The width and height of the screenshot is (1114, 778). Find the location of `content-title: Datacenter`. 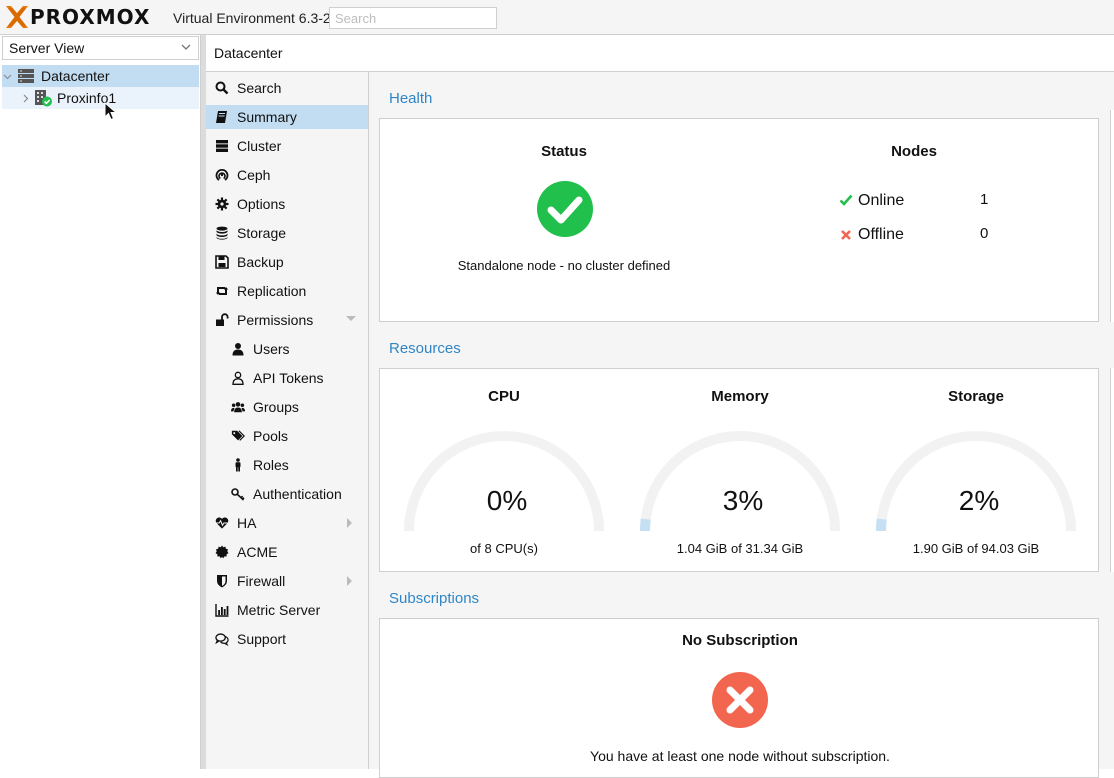

content-title: Datacenter is located at coordinates (660, 53).